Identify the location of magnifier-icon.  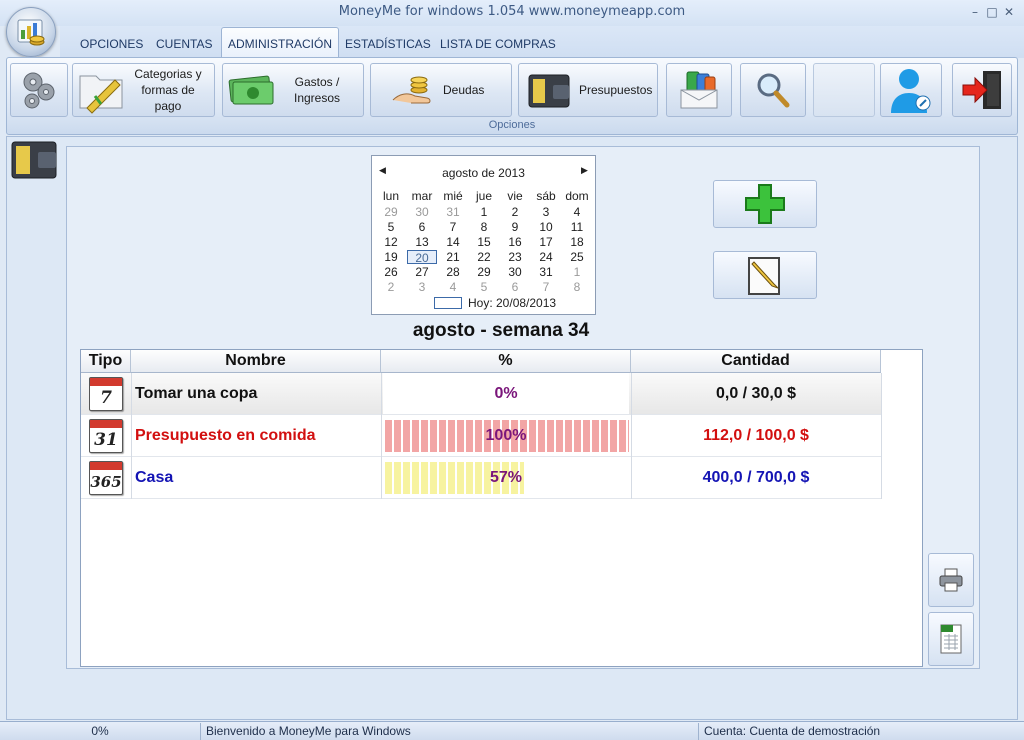
(773, 90).